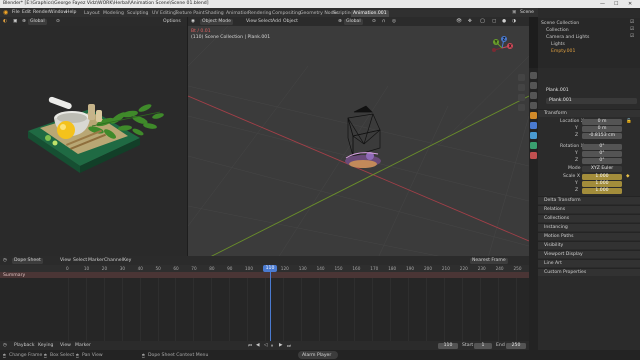  Describe the element at coordinates (370, 13) in the screenshot. I see `tab-animation-001: Animation.001` at that location.